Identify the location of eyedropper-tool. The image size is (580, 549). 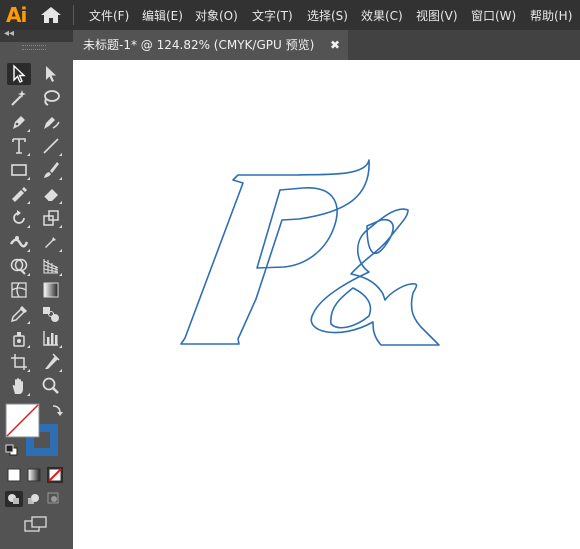
(19, 314).